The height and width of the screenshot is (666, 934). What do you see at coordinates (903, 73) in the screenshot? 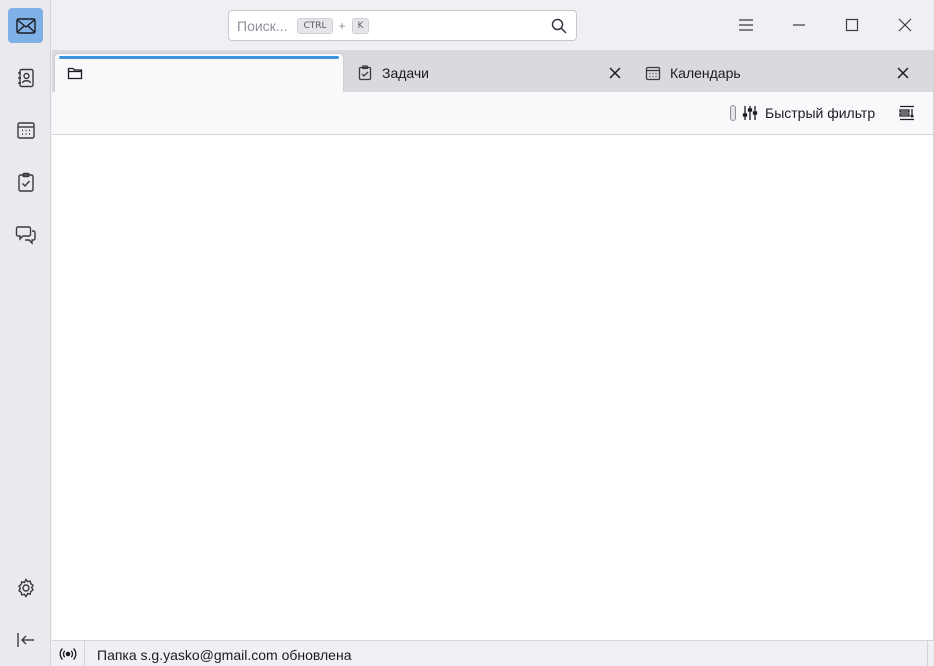
I see `close-tab-calendar-icon` at bounding box center [903, 73].